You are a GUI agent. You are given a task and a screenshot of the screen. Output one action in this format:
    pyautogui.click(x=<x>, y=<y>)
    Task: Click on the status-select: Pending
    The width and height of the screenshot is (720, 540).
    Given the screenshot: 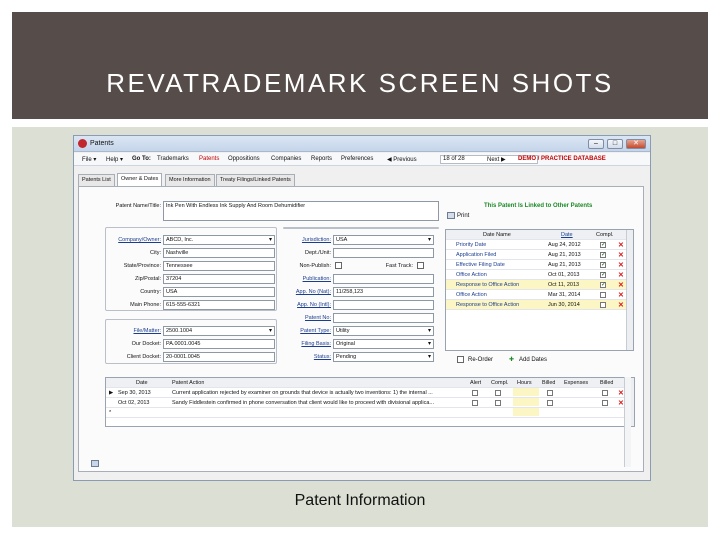 What is the action you would take?
    pyautogui.click(x=383, y=357)
    